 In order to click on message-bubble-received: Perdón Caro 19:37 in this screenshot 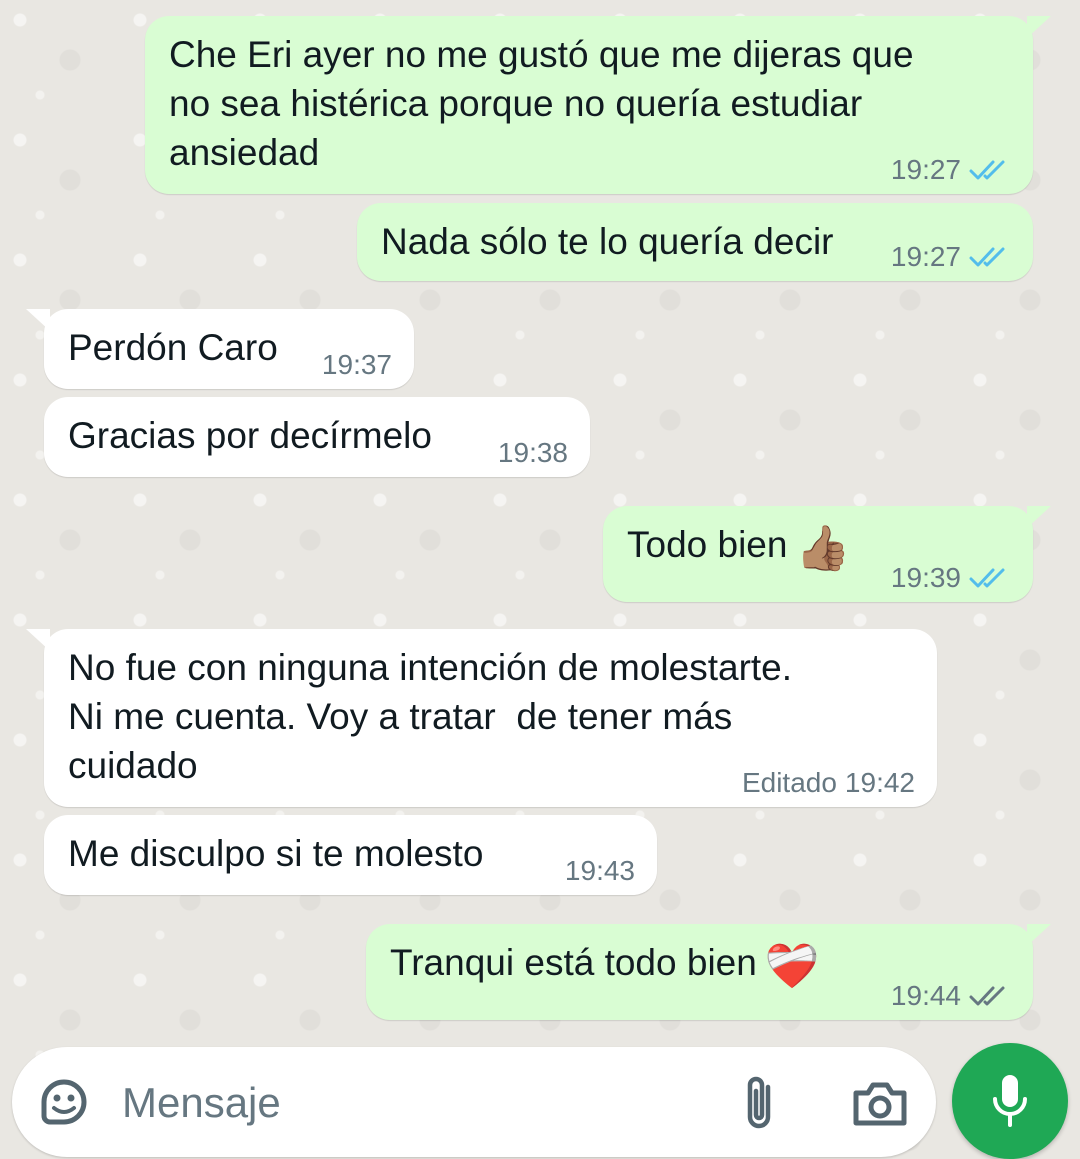, I will do `click(220, 349)`.